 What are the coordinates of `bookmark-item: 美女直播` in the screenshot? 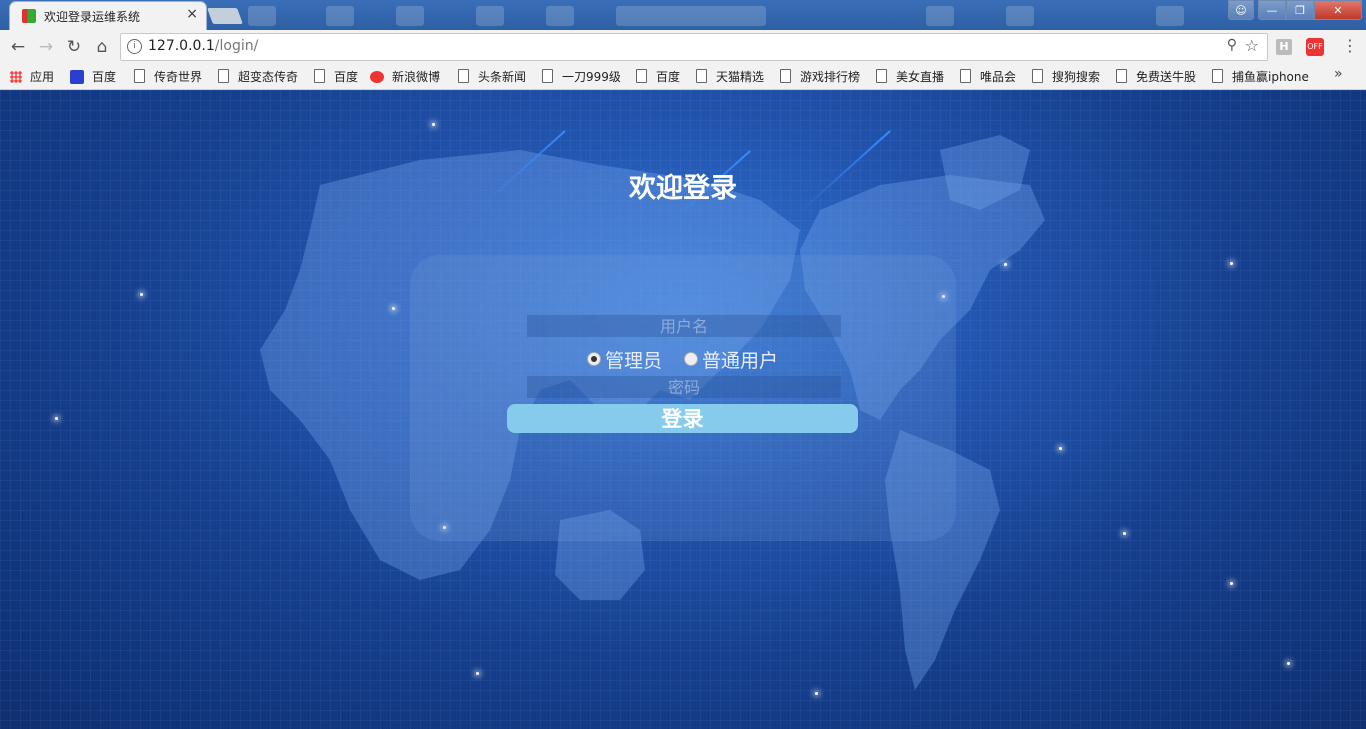 It's located at (910, 76).